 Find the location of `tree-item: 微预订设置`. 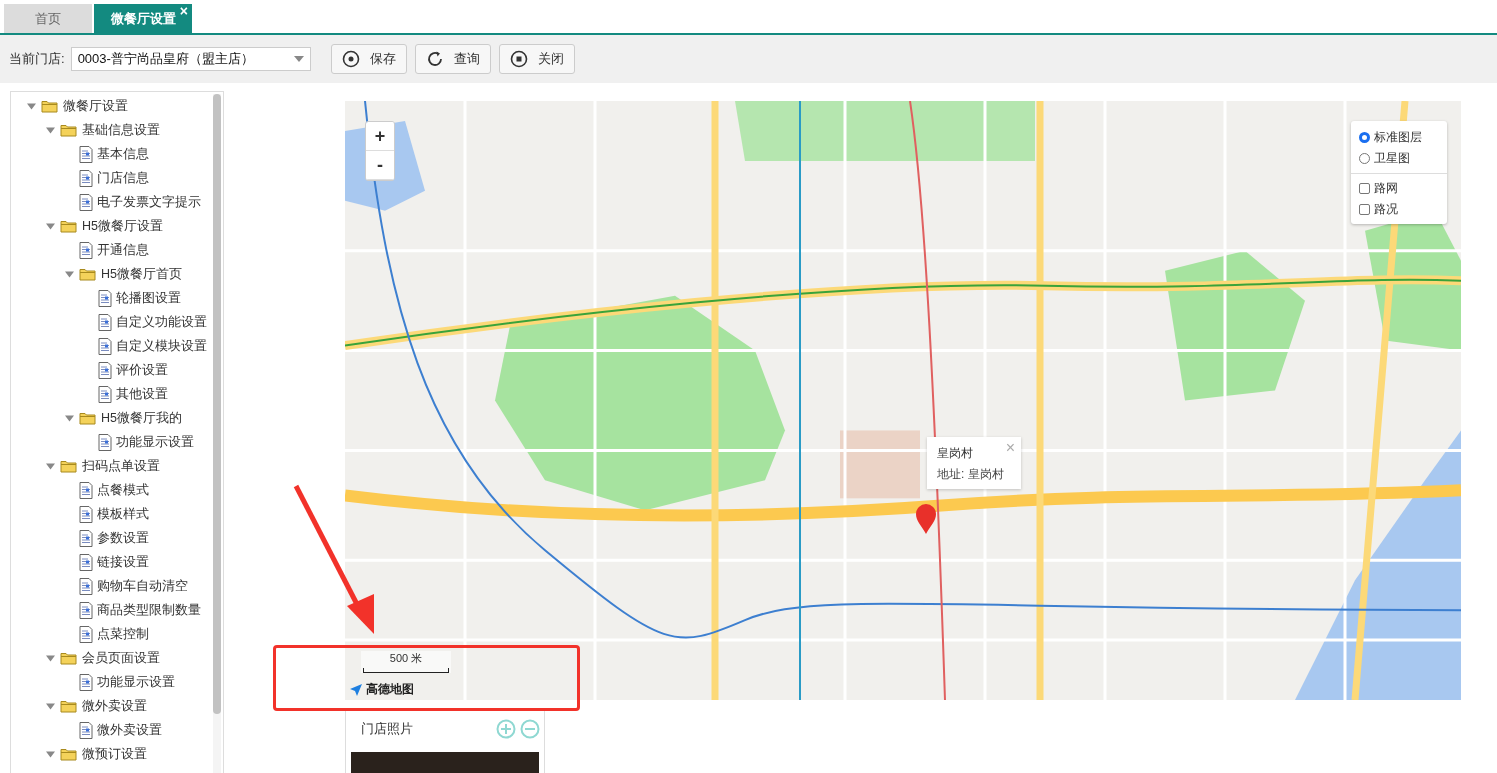

tree-item: 微预订设置 is located at coordinates (114, 754).